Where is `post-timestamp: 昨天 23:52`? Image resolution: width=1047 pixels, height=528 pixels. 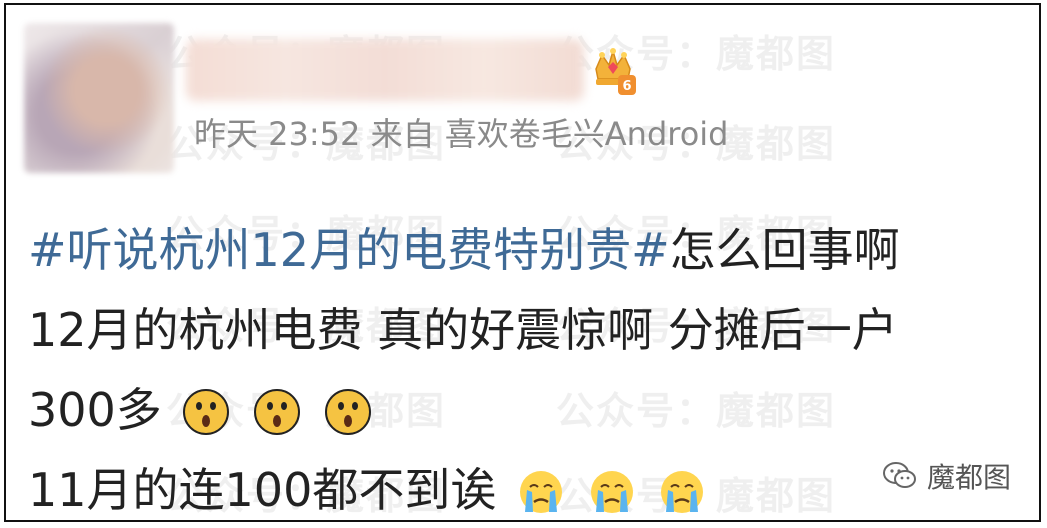 post-timestamp: 昨天 23:52 is located at coordinates (277, 134).